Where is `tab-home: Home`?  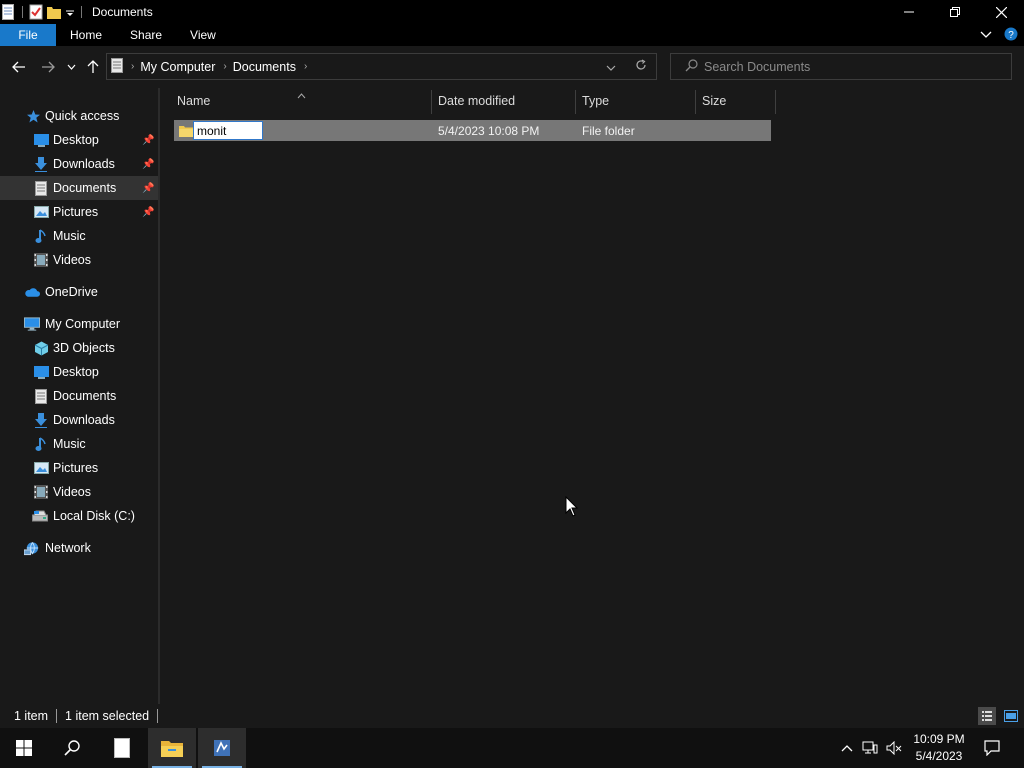
tab-home: Home is located at coordinates (86, 35).